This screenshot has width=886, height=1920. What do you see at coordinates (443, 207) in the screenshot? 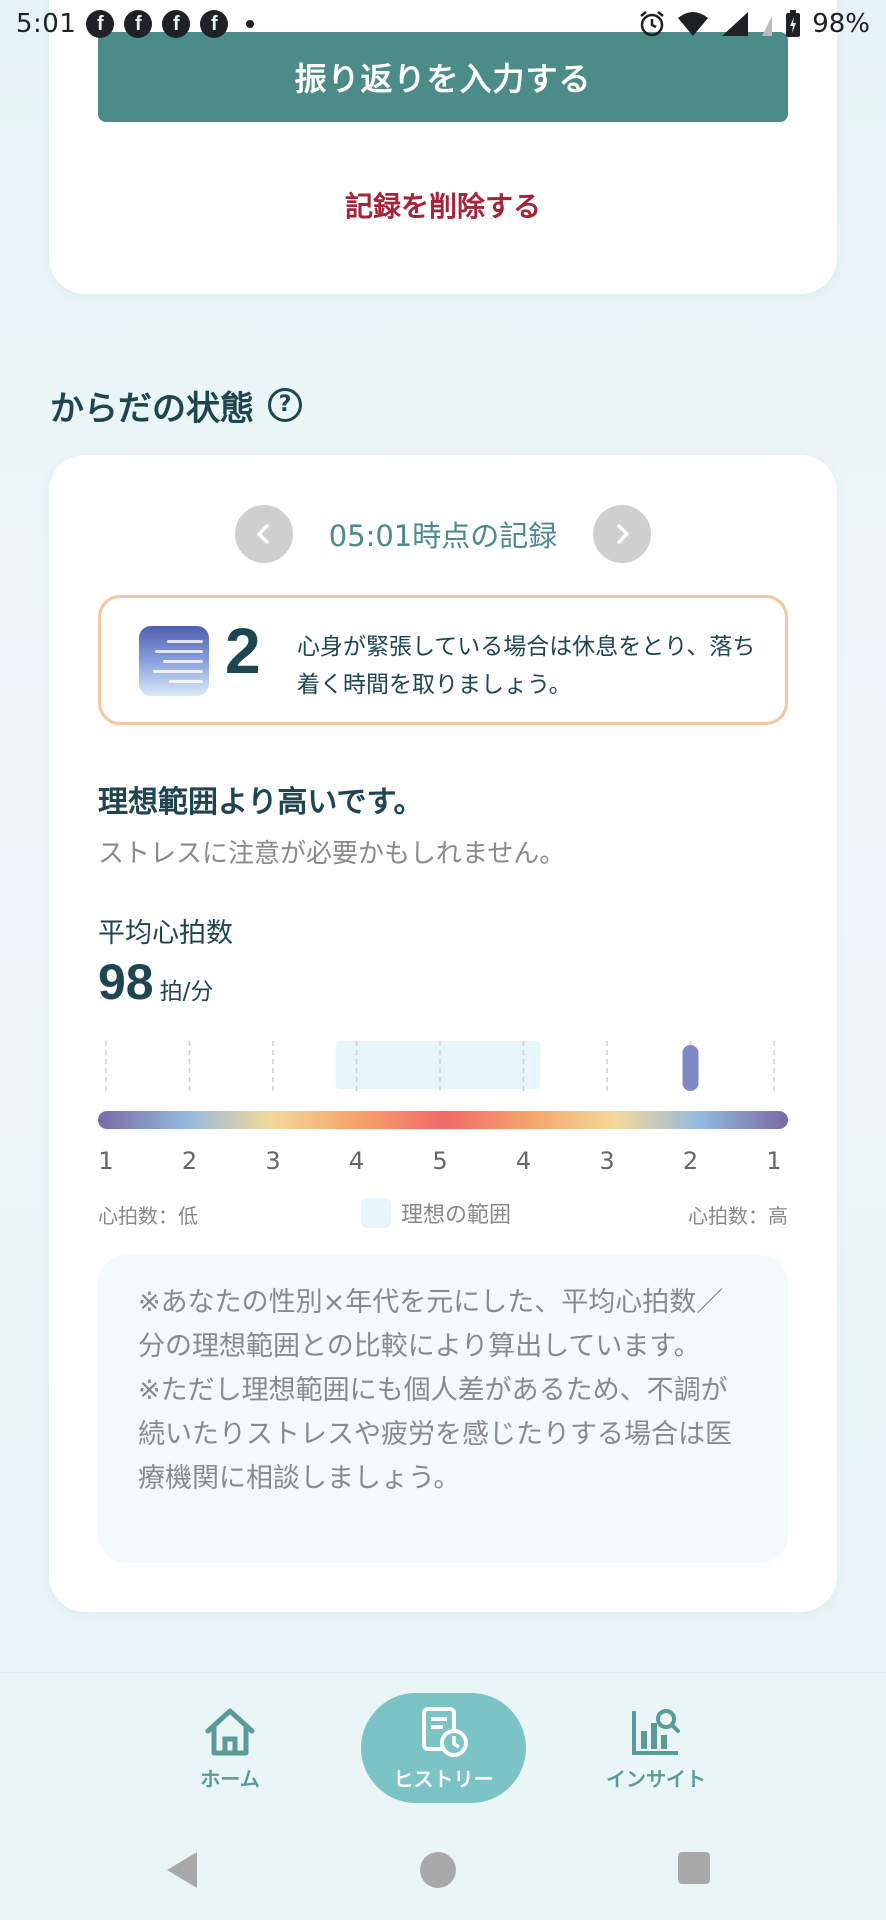
I see `delete-record-link: 記録を削除する` at bounding box center [443, 207].